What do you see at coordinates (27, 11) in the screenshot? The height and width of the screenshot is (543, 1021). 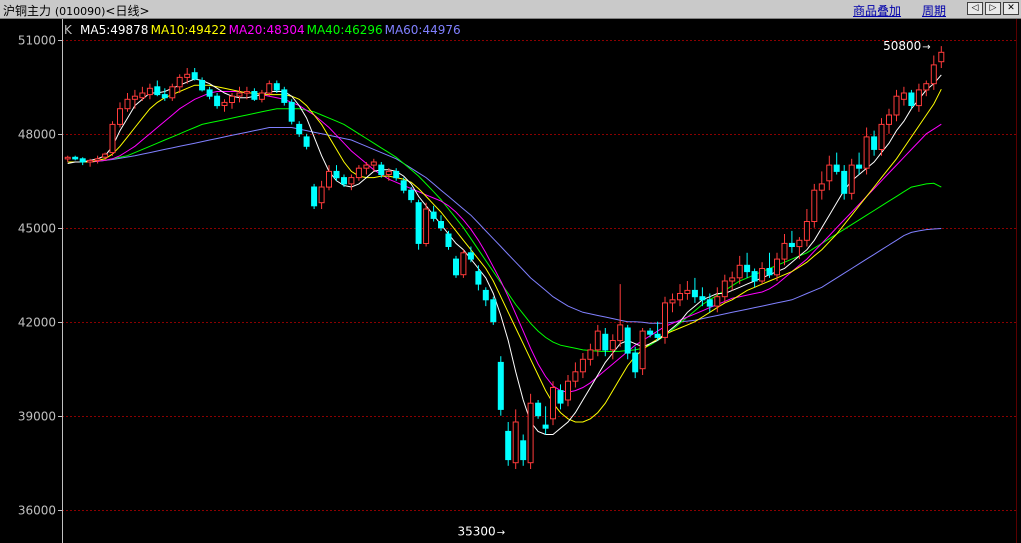 I see `instrument-name: 沪铜主力` at bounding box center [27, 11].